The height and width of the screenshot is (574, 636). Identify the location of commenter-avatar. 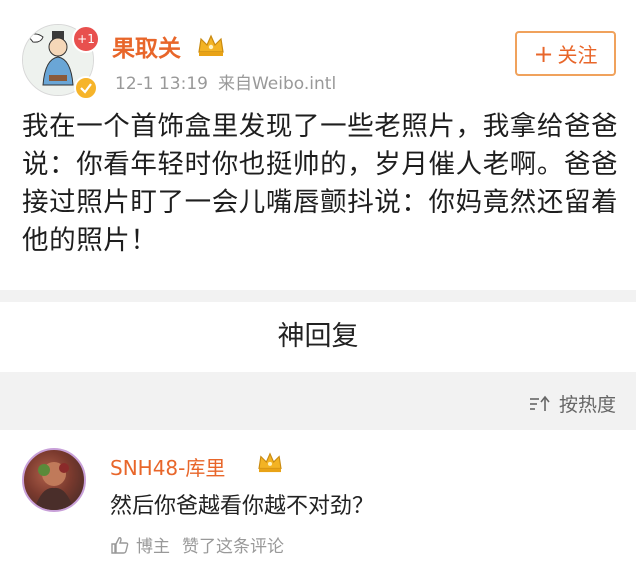
(54, 480).